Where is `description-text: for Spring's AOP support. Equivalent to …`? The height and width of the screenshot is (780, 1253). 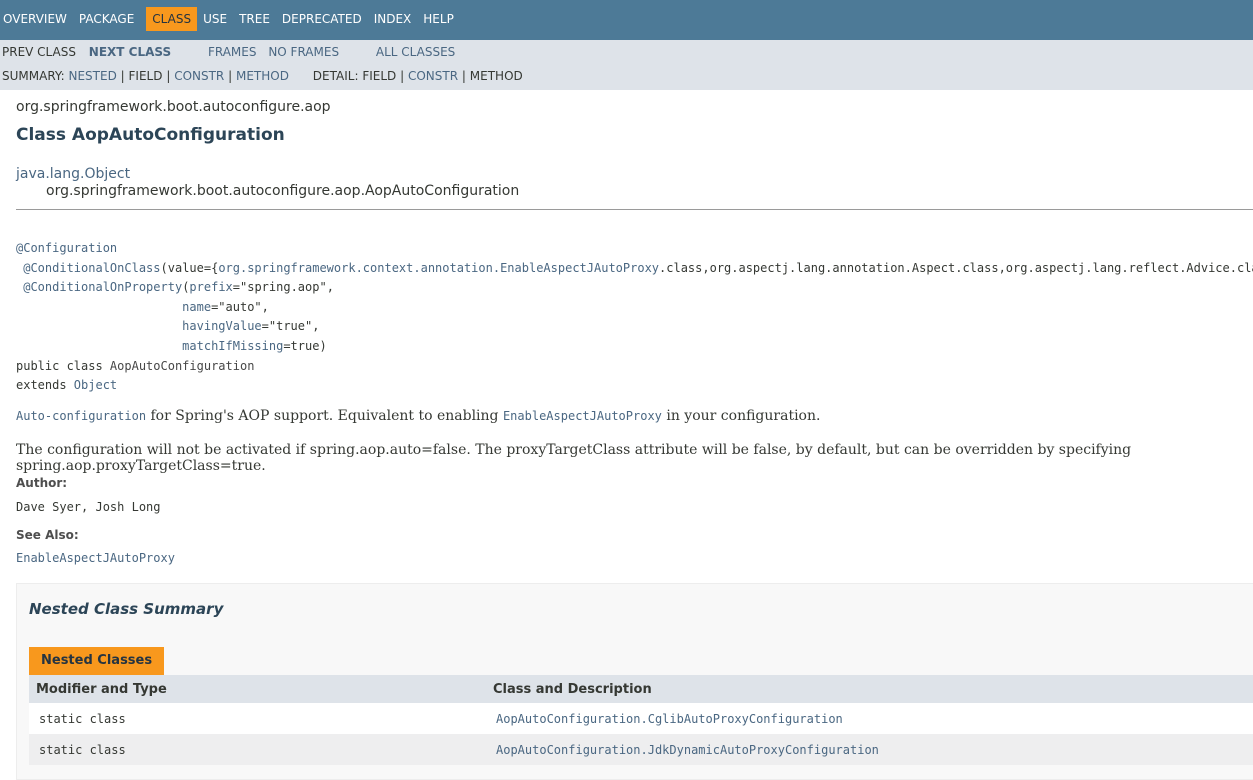 description-text: for Spring's AOP support. Equivalent to … is located at coordinates (324, 416).